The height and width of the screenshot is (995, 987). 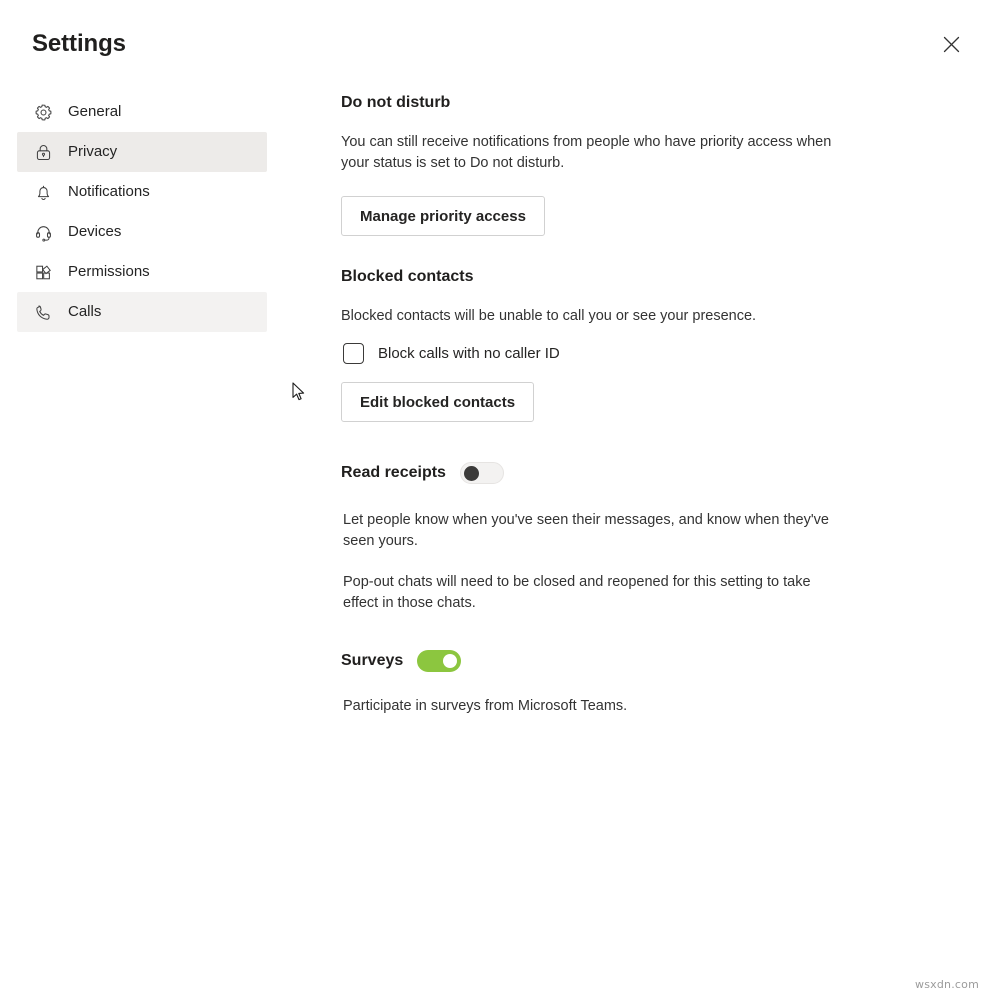 What do you see at coordinates (438, 402) in the screenshot?
I see `edit-blocked-contacts-button: Edit blocked contacts` at bounding box center [438, 402].